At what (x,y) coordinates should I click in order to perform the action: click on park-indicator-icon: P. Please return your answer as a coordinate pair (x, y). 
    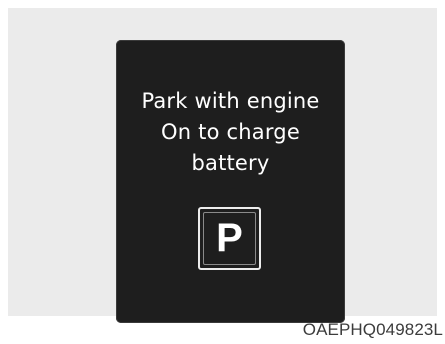
    Looking at the image, I should click on (229, 238).